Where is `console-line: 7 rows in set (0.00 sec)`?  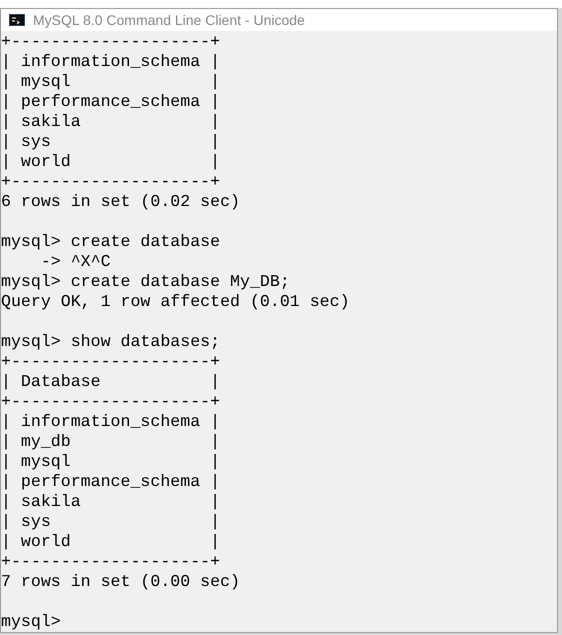 console-line: 7 rows in set (0.00 sec) is located at coordinates (120, 582).